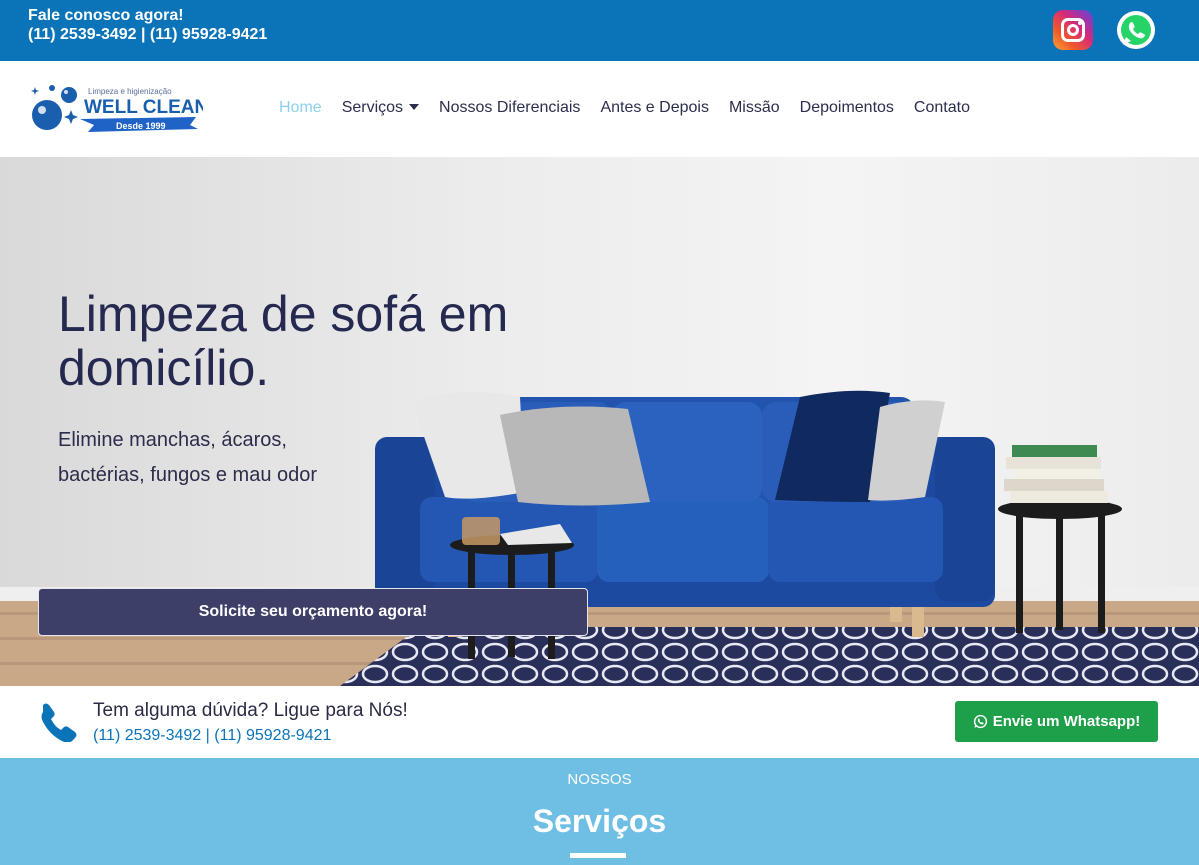  I want to click on nav-item-servicos: Serviços, so click(380, 108).